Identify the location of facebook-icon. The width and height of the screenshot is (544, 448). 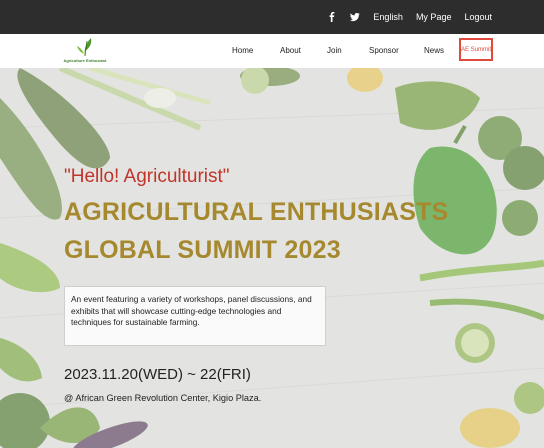
(332, 17).